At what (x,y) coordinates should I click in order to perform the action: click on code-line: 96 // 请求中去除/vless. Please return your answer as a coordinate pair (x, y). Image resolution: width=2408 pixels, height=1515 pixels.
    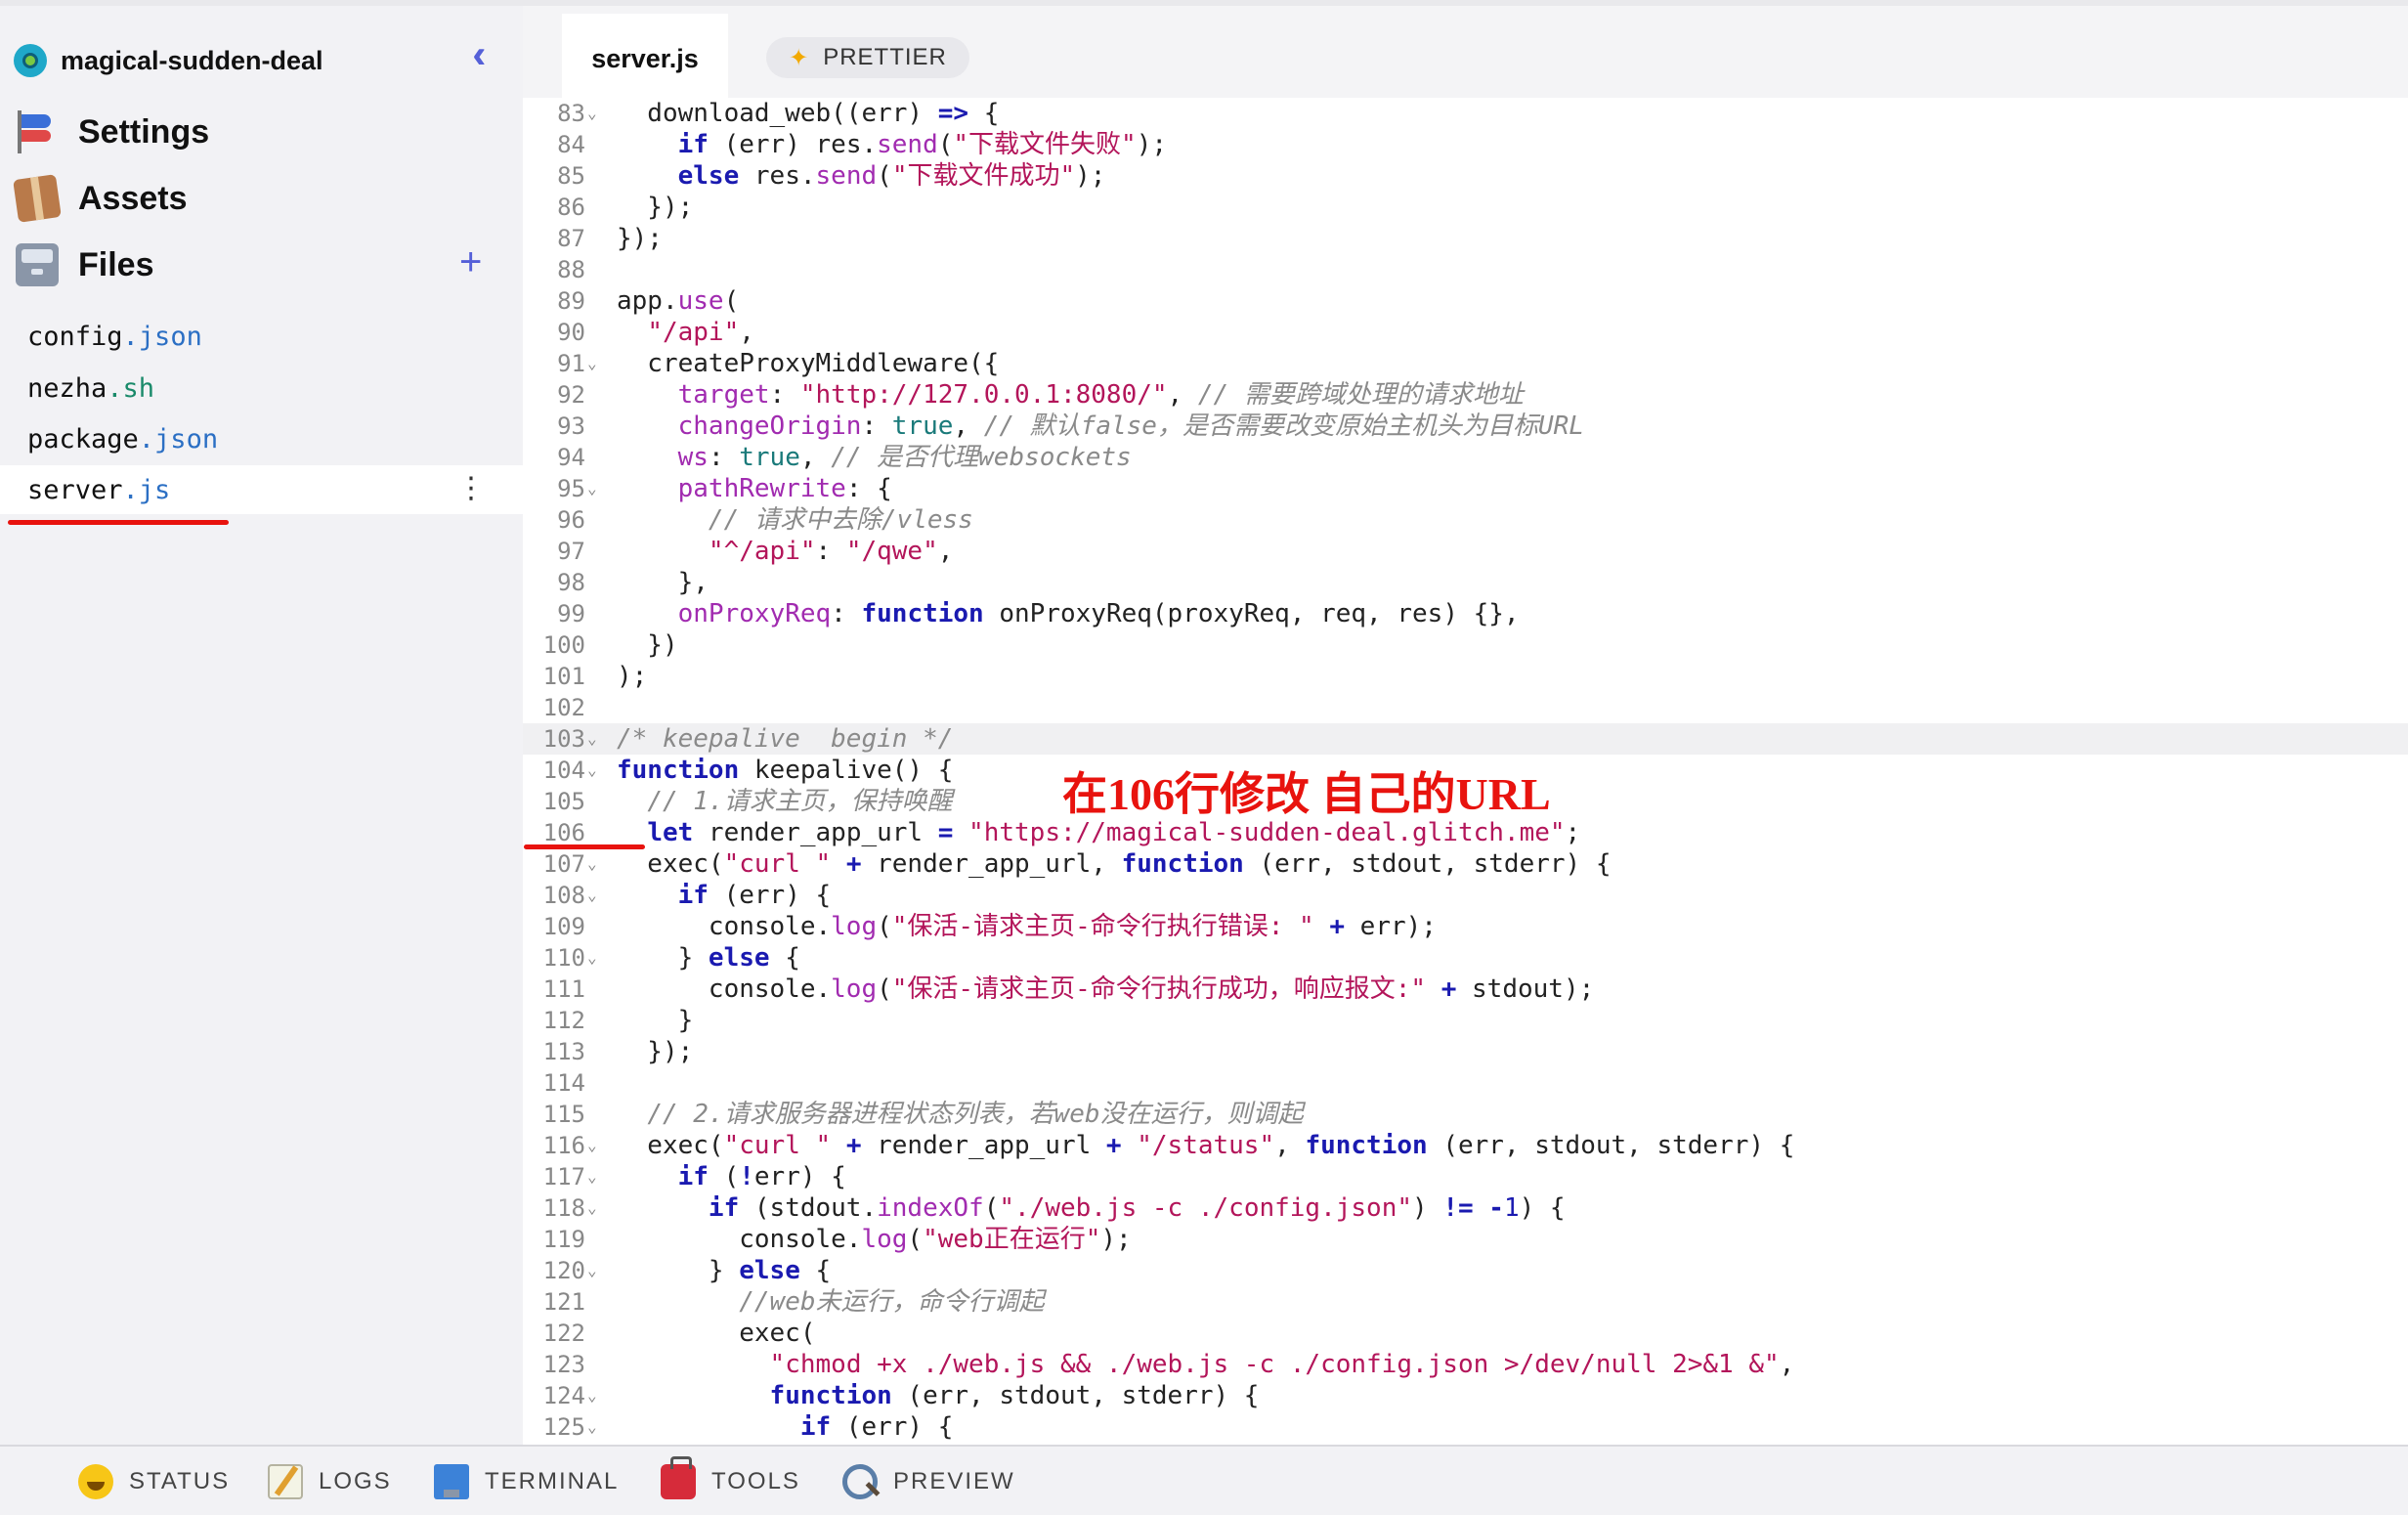
    Looking at the image, I should click on (1466, 520).